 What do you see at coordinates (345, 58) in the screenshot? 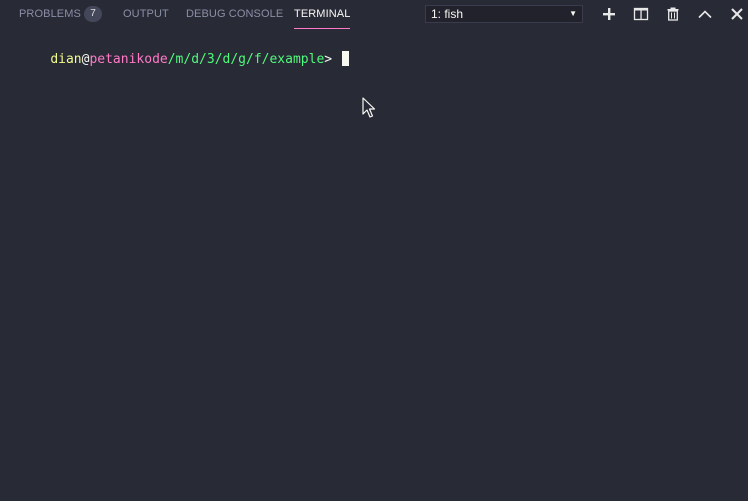
I see `terminal-cursor` at bounding box center [345, 58].